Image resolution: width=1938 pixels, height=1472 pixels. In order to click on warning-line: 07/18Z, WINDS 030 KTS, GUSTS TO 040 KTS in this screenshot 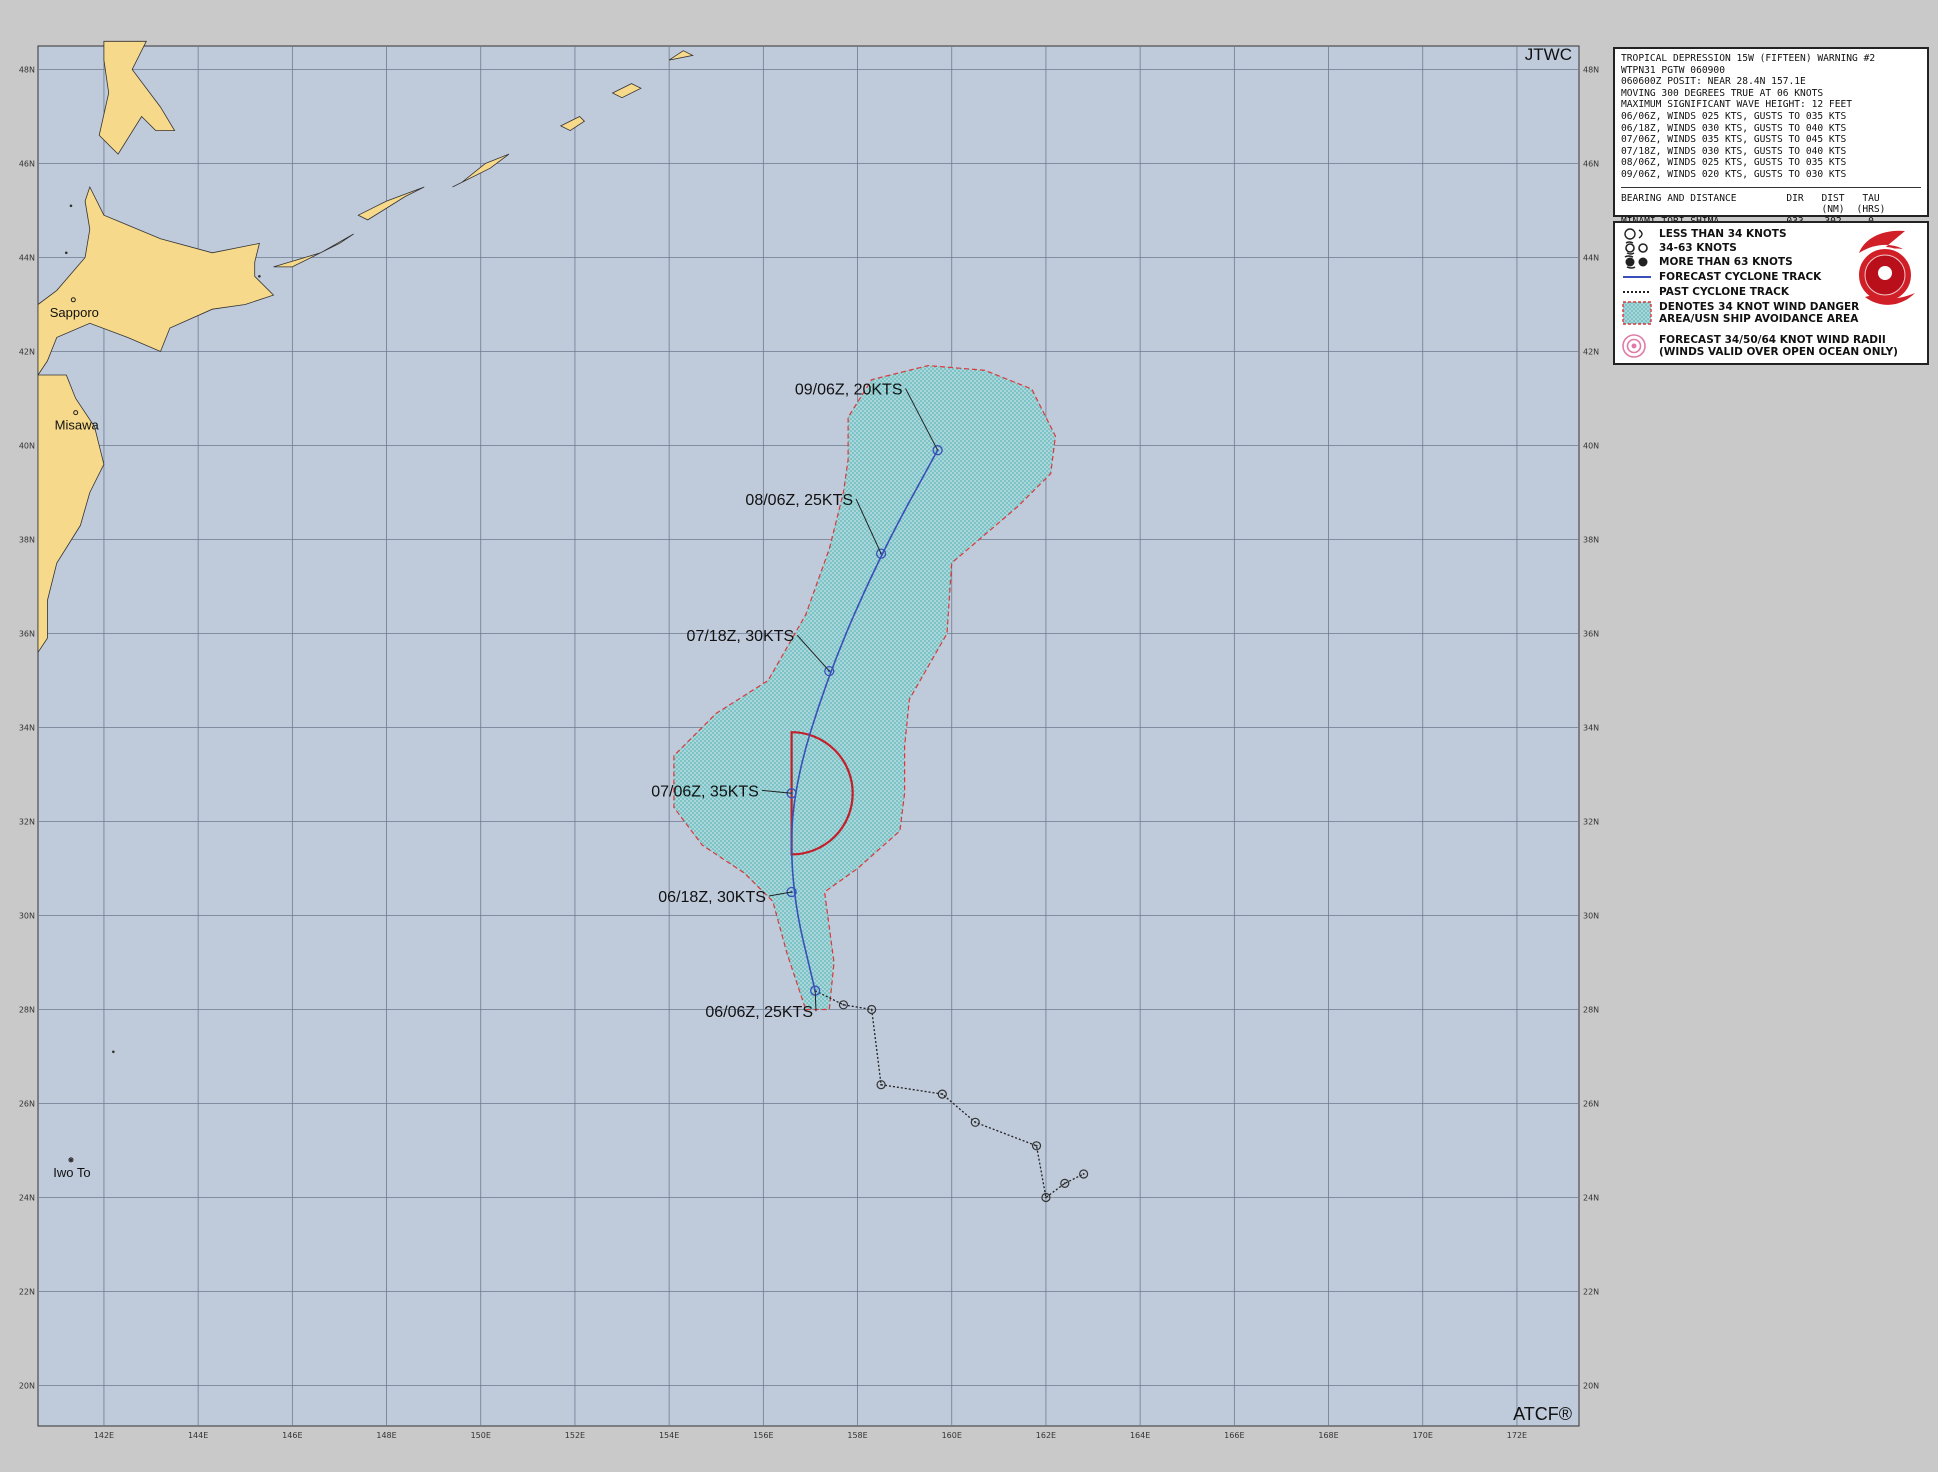, I will do `click(1734, 151)`.